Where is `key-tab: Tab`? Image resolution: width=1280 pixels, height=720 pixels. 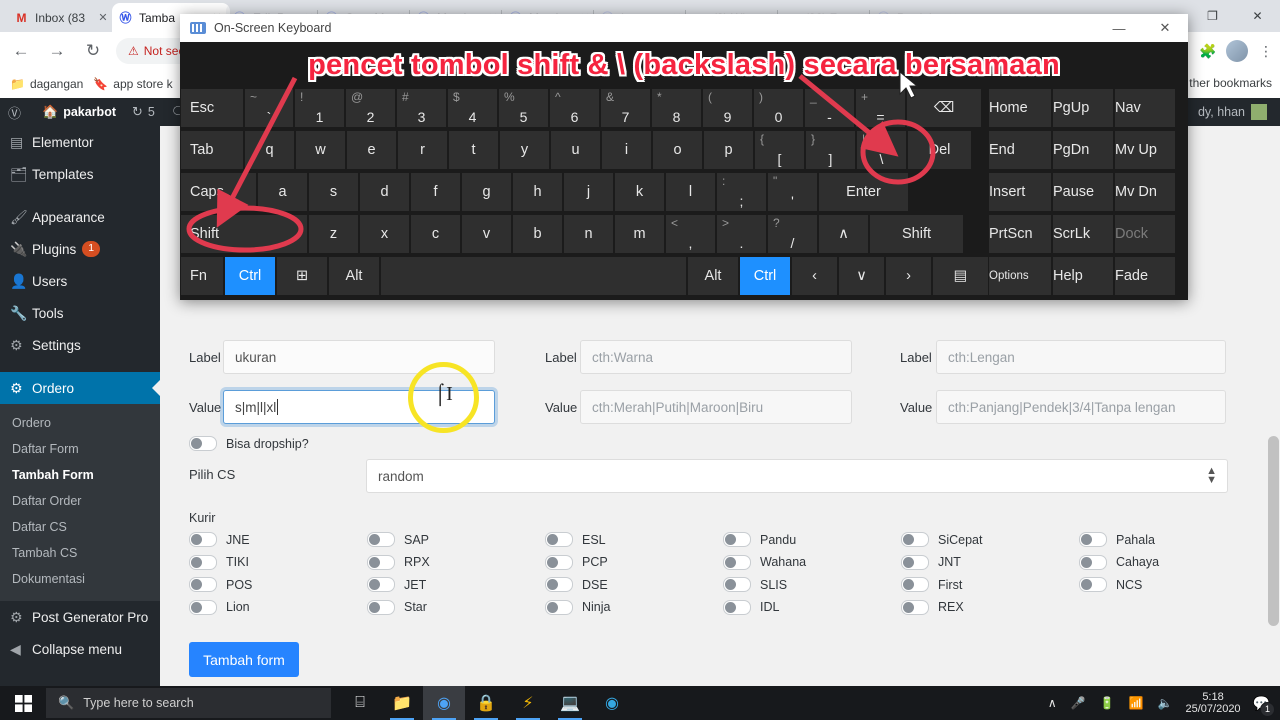
key-tab: Tab is located at coordinates (212, 150).